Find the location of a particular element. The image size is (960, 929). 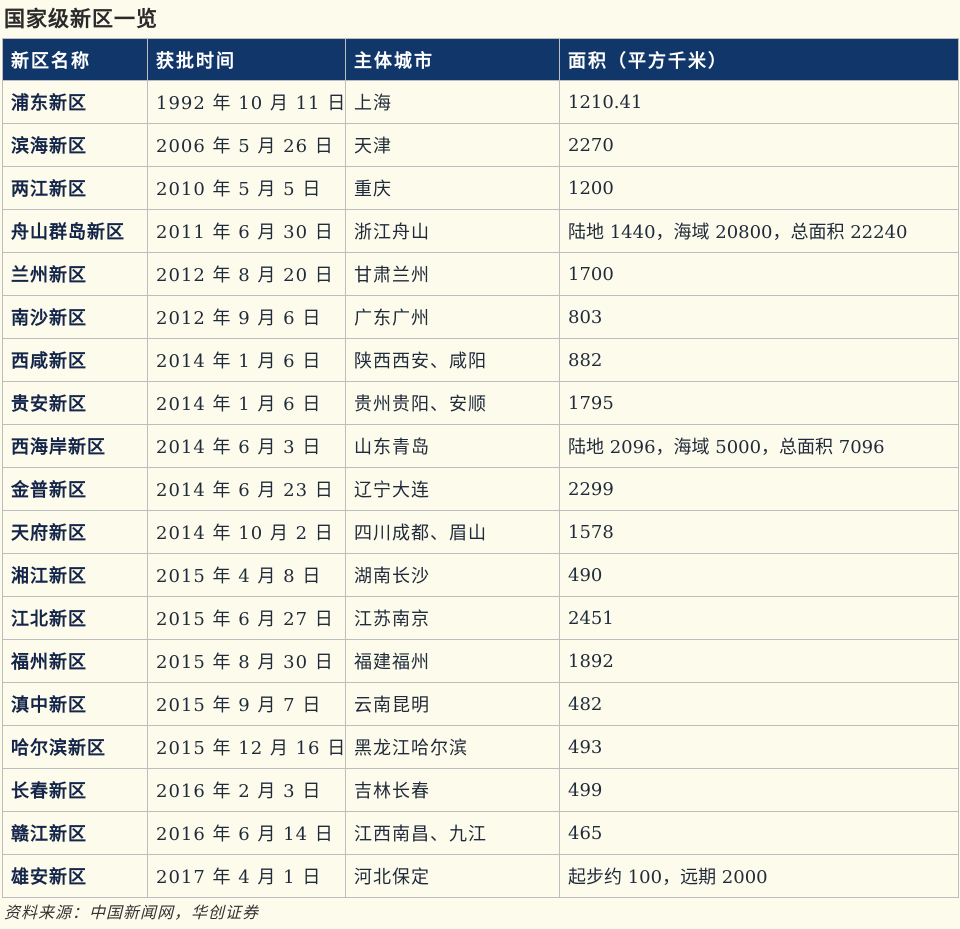

cell-approval-date: 2014 年 6 月 3 日 is located at coordinates (246, 446).